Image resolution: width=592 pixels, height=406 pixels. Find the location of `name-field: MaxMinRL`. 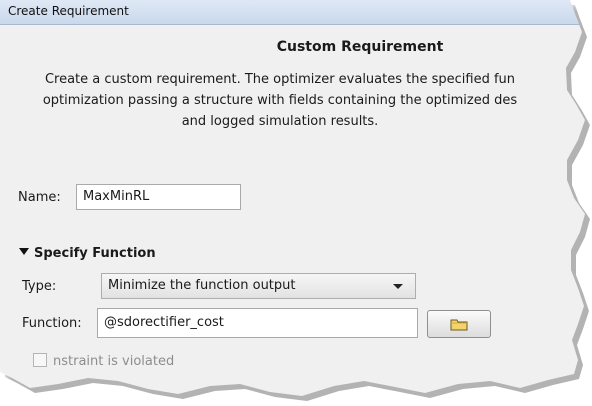

name-field: MaxMinRL is located at coordinates (158, 197).